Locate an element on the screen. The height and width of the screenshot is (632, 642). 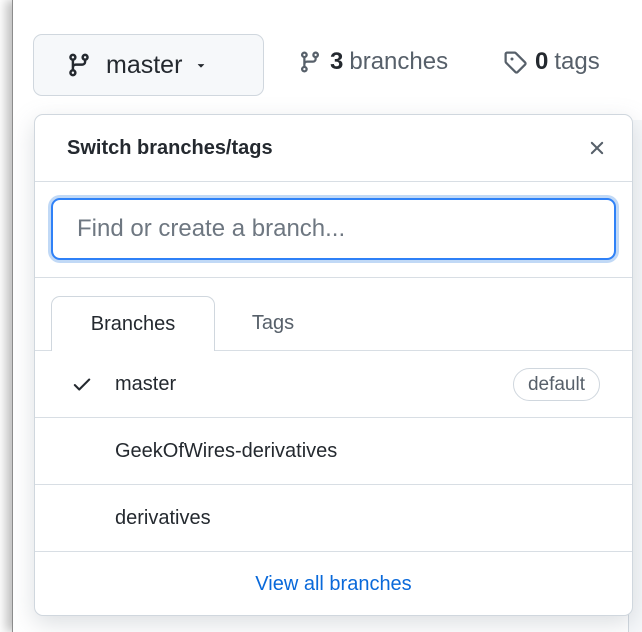
branch-item-geekofwires-derivatives: GeekOfWires-derivatives is located at coordinates (333, 451).